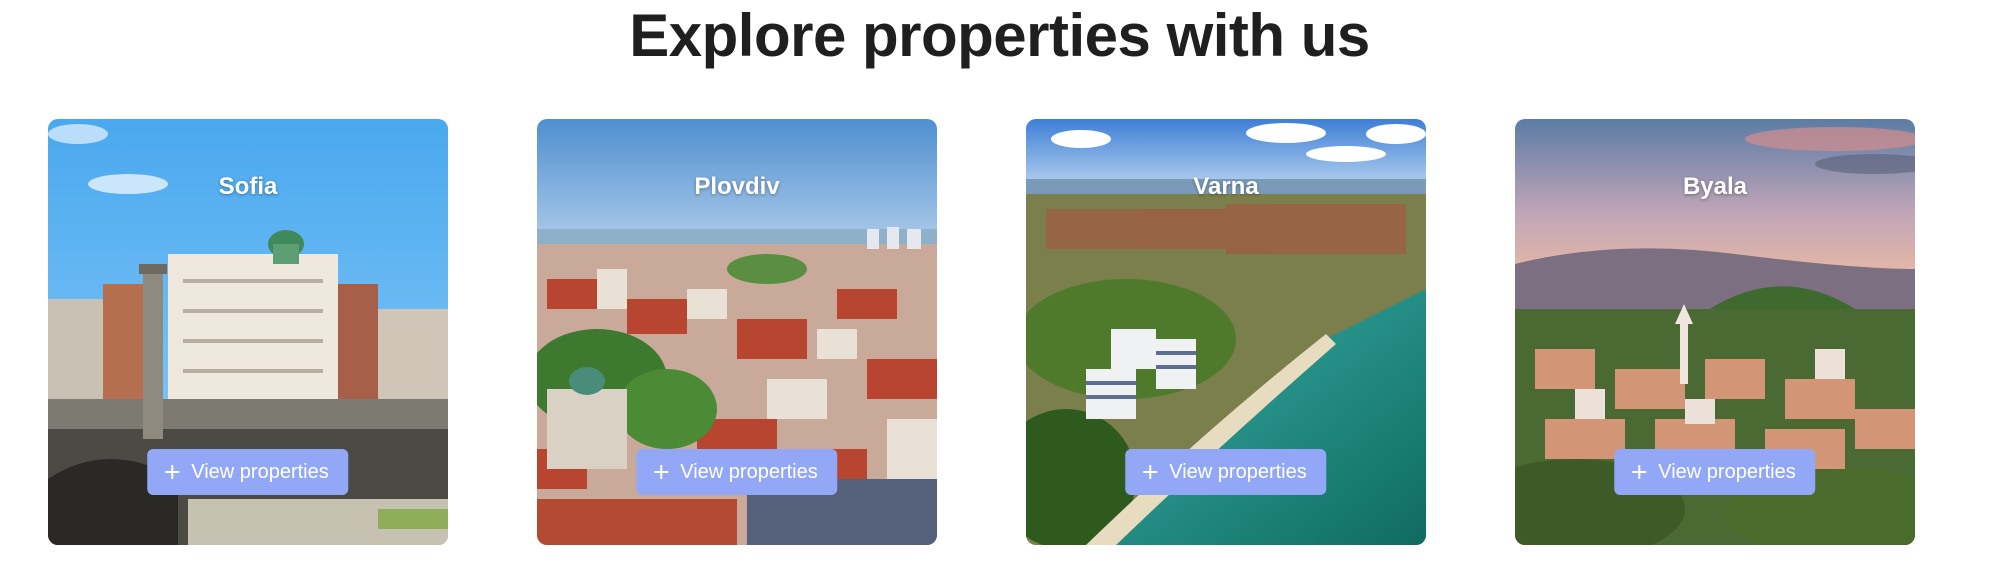 The image size is (1999, 582). What do you see at coordinates (737, 332) in the screenshot?
I see `city-card-plovdiv: Plovdiv View properties` at bounding box center [737, 332].